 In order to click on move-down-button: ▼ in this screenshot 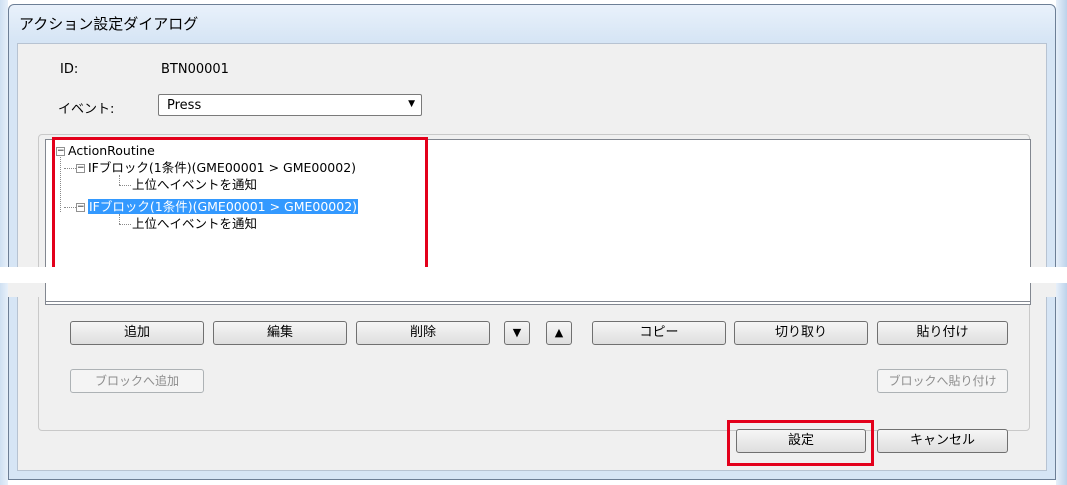, I will do `click(517, 333)`.